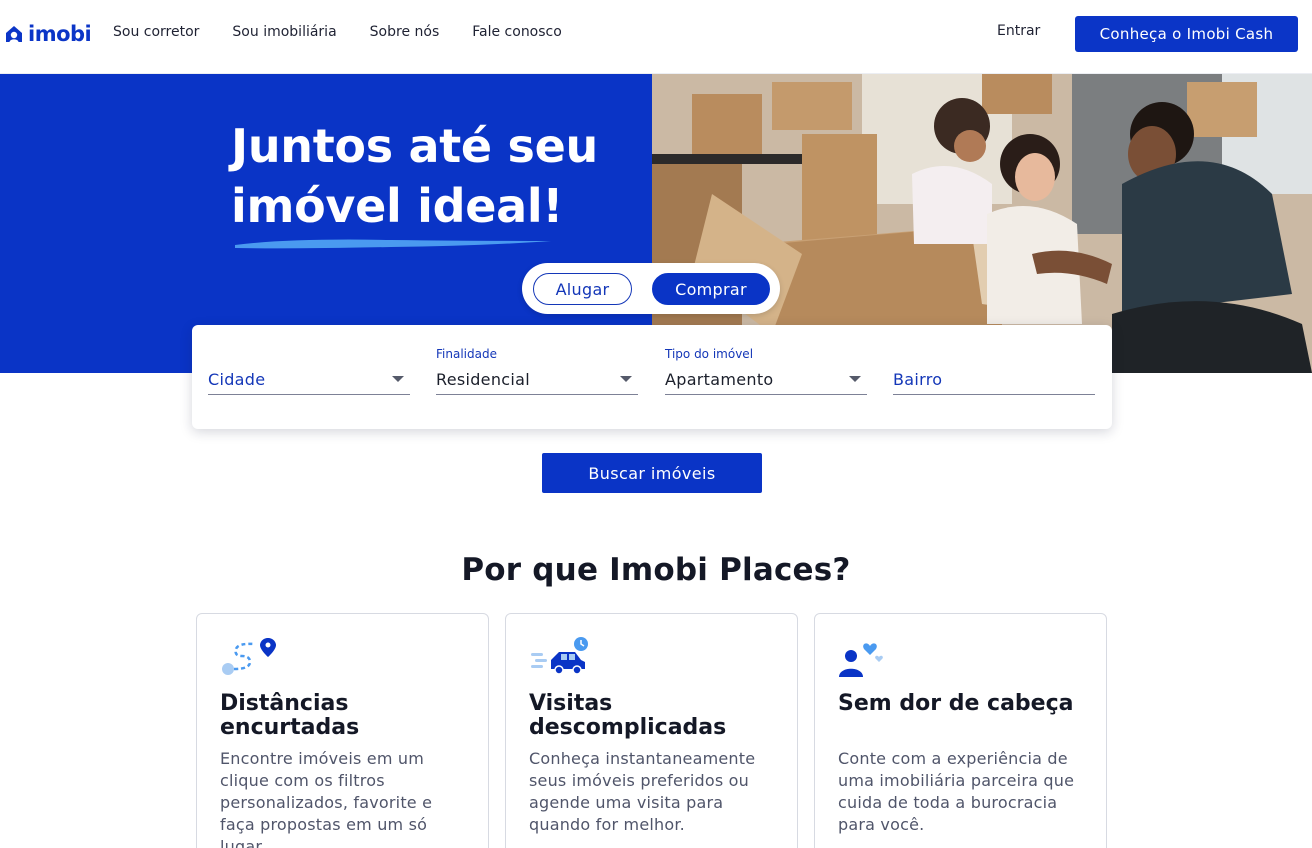 The height and width of the screenshot is (848, 1312). Describe the element at coordinates (719, 379) in the screenshot. I see `property-type-value: Apartamento` at that location.